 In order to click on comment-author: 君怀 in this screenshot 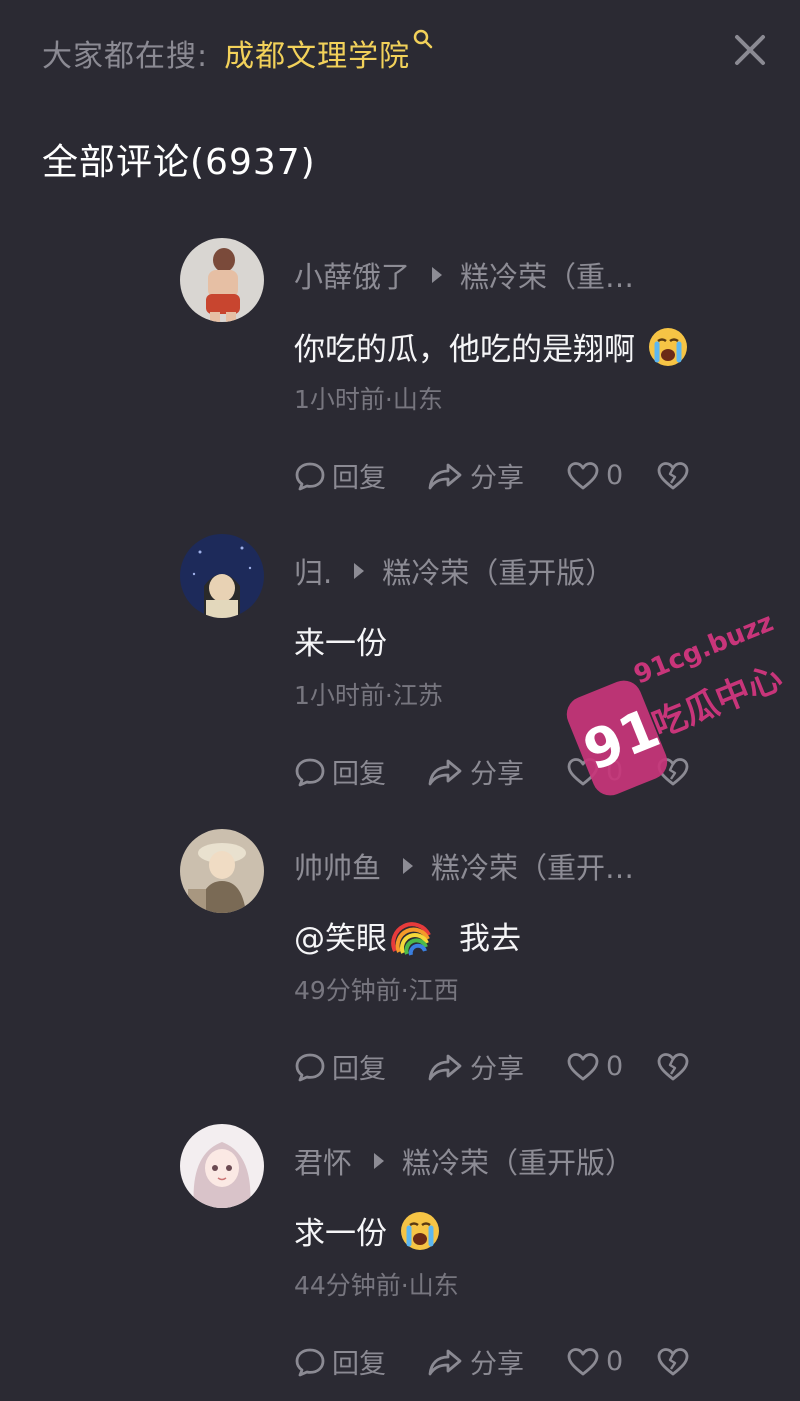, I will do `click(323, 1161)`.